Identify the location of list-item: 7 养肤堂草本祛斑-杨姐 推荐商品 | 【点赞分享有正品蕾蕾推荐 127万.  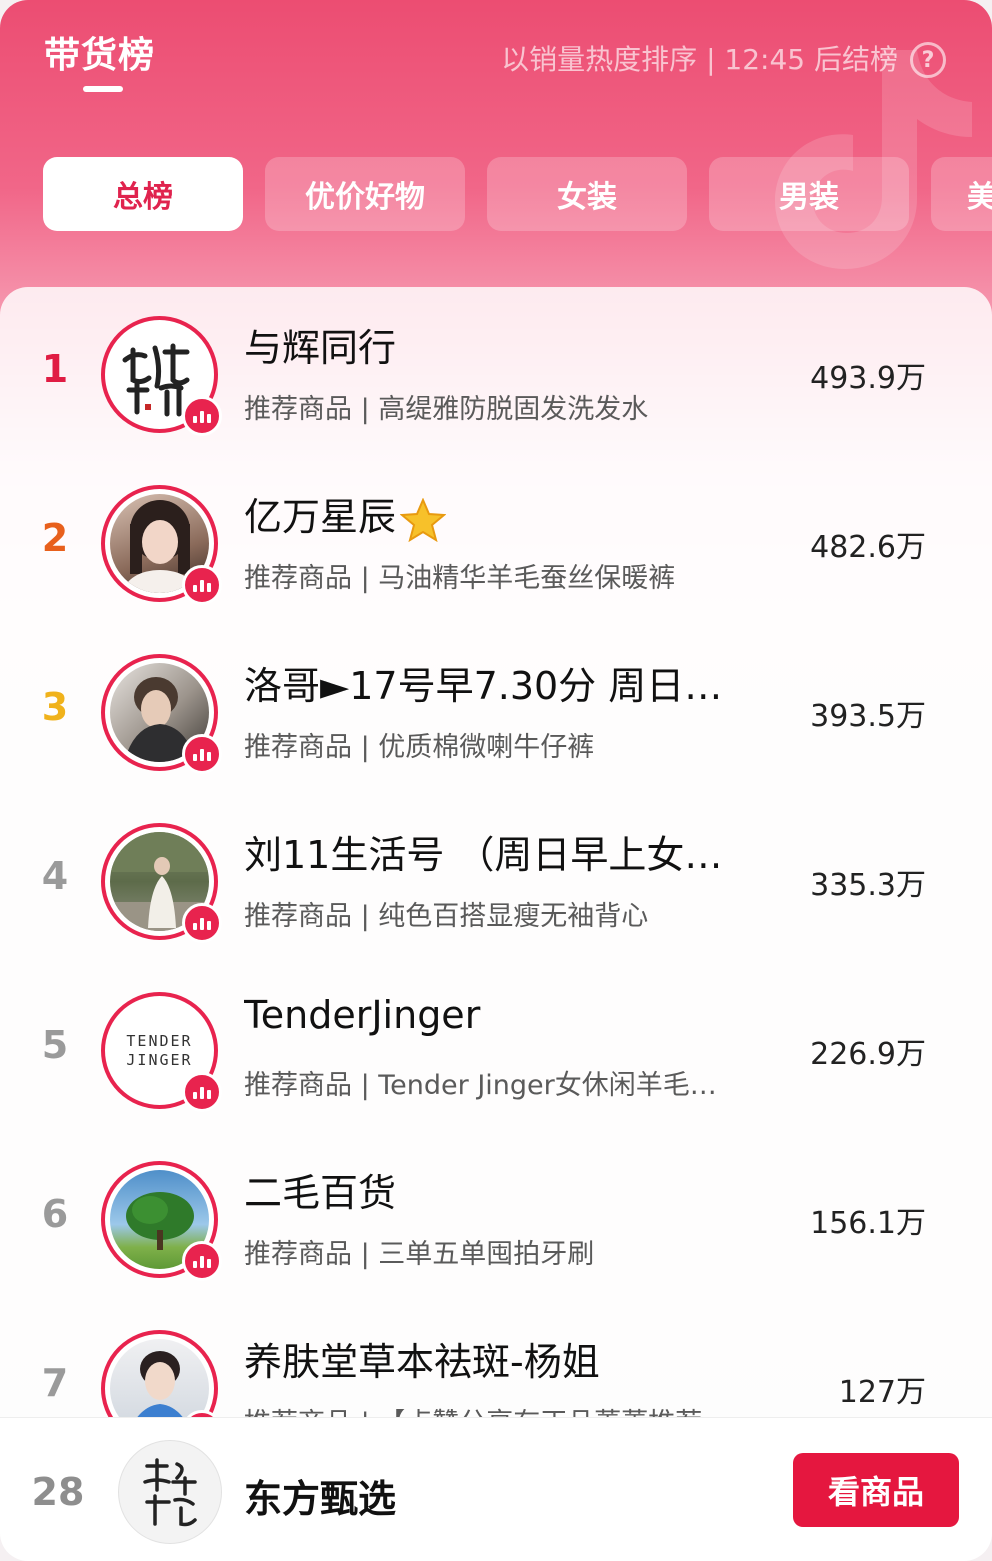
(496, 1359).